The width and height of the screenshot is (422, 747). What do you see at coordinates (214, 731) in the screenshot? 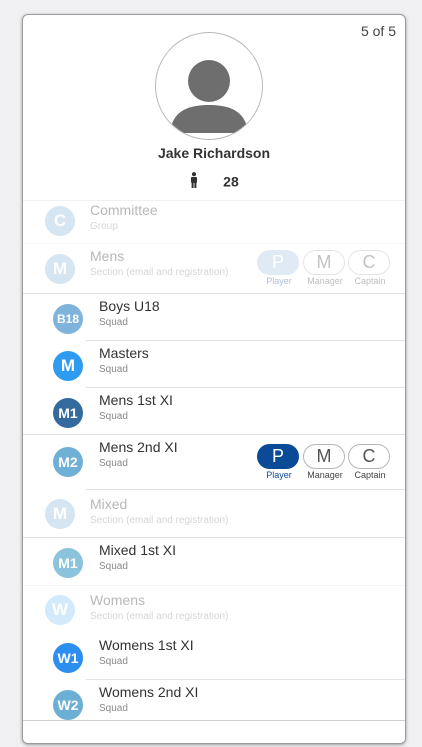
I see `list-footer` at bounding box center [214, 731].